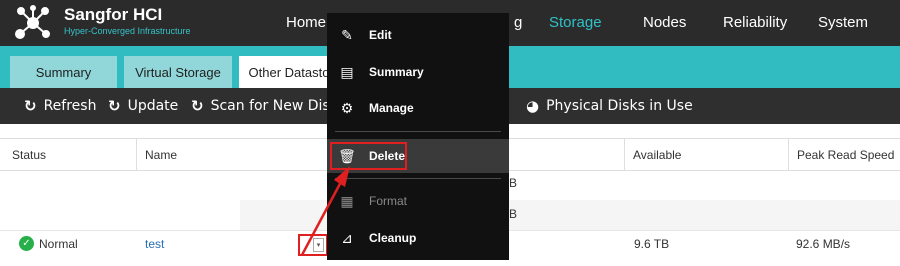 This screenshot has width=900, height=266. Describe the element at coordinates (347, 200) in the screenshot. I see `grid-icon: ▦` at that location.